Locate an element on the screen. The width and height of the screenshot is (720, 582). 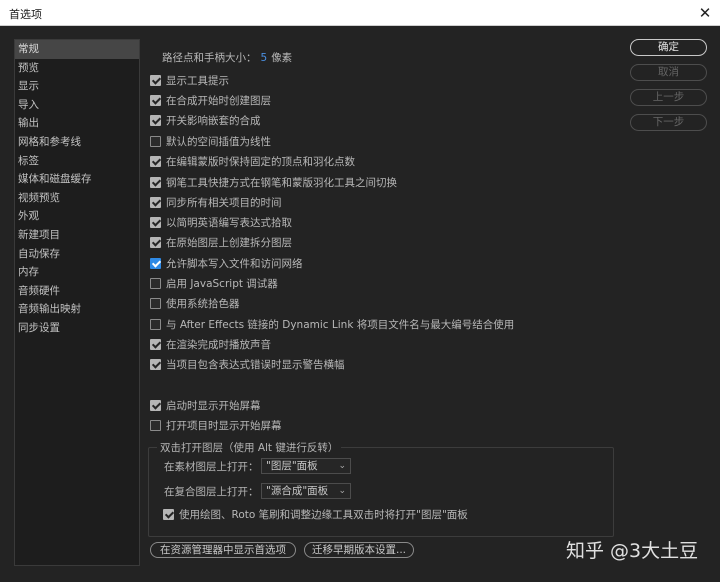
sidebar-item-media-cache: 媒体和磁盘缓存 is located at coordinates (77, 179).